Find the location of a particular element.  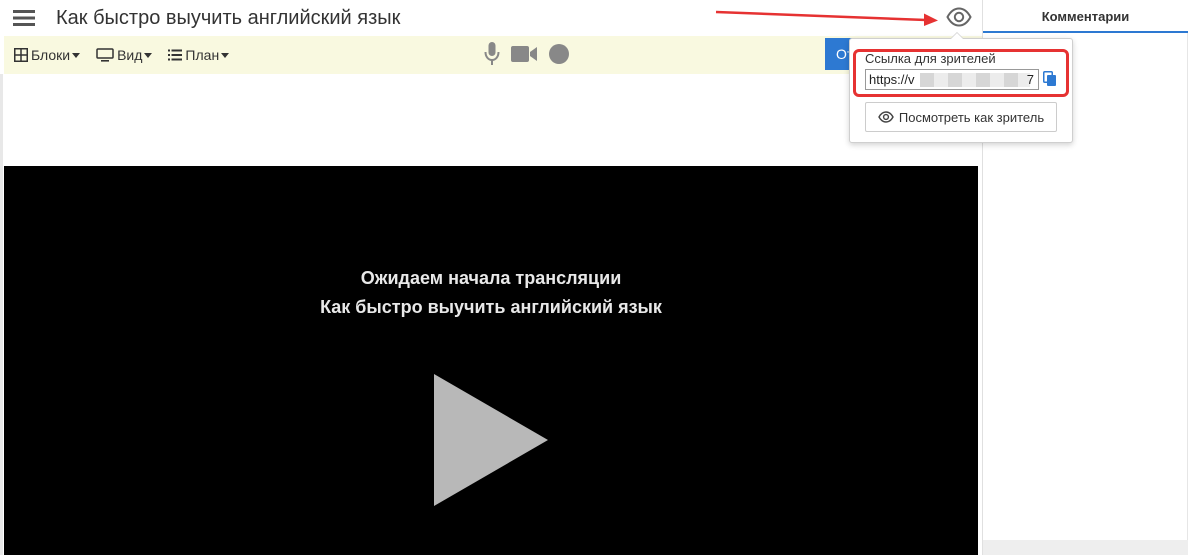

hamburger-icon is located at coordinates (24, 18).